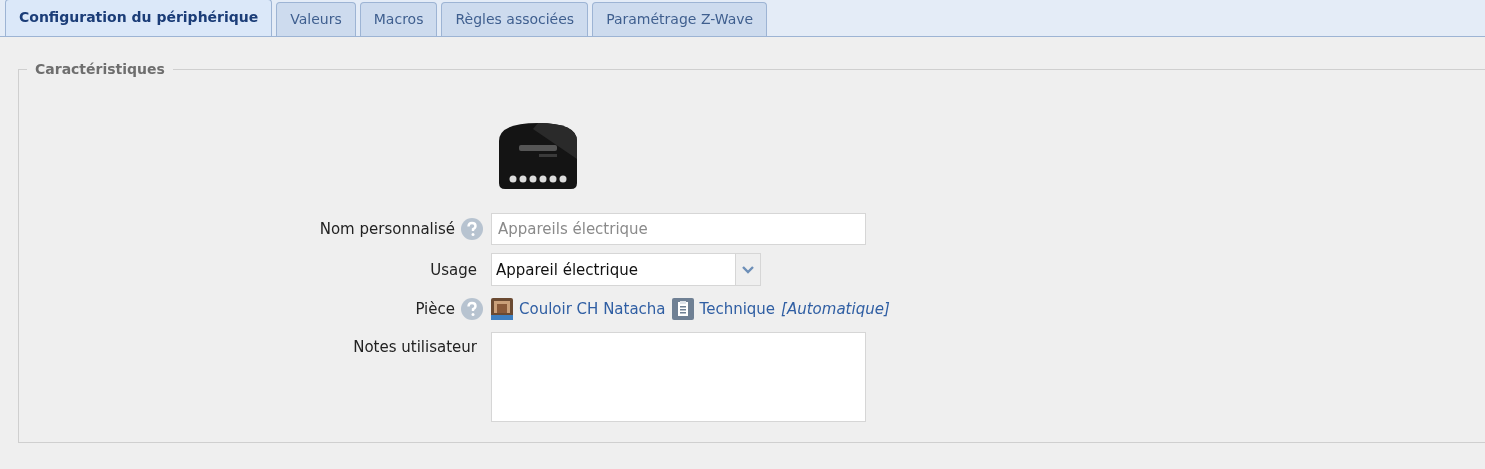 Image resolution: width=1485 pixels, height=469 pixels. I want to click on name-field: Appareils électrique, so click(678, 229).